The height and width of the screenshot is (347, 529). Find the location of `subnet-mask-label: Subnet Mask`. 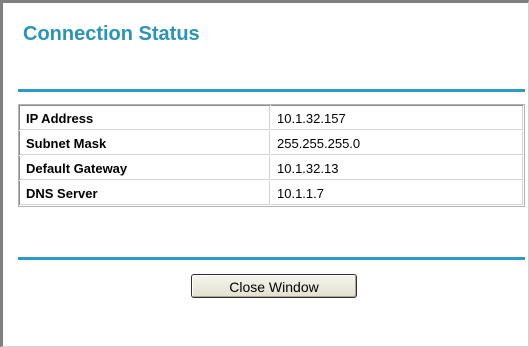

subnet-mask-label: Subnet Mask is located at coordinates (145, 143).